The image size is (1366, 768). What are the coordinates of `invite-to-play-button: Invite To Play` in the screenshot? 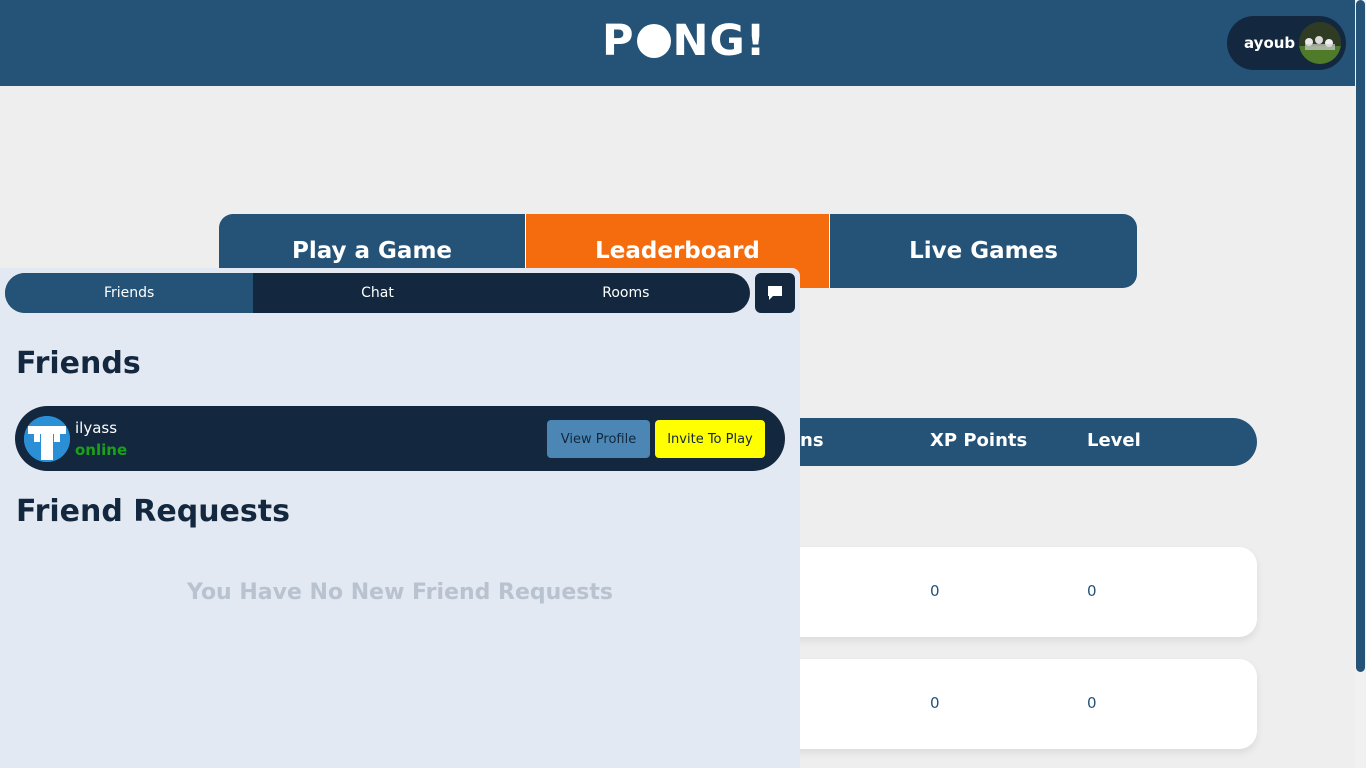 It's located at (710, 439).